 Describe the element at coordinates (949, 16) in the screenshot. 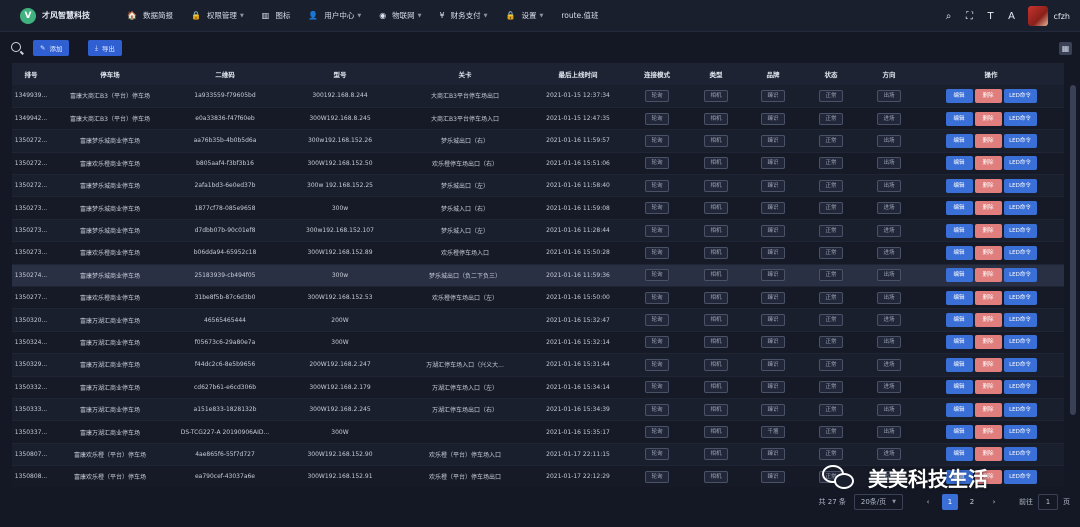

I see `search-icon: ⌕` at that location.